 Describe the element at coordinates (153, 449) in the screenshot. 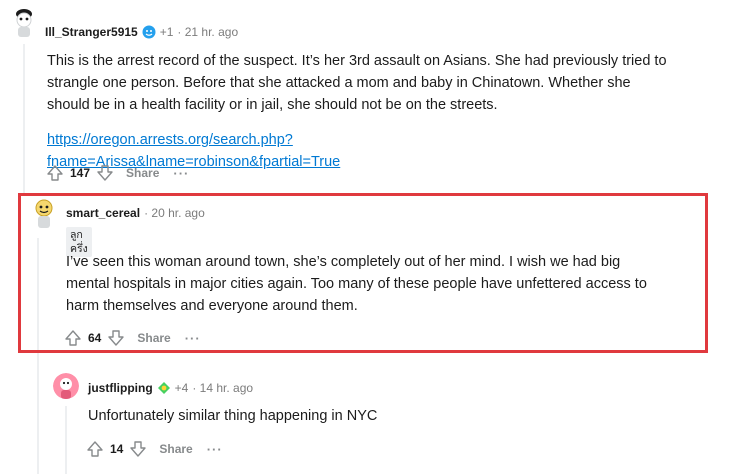

I see `comment-actions: 14 Share ···` at that location.